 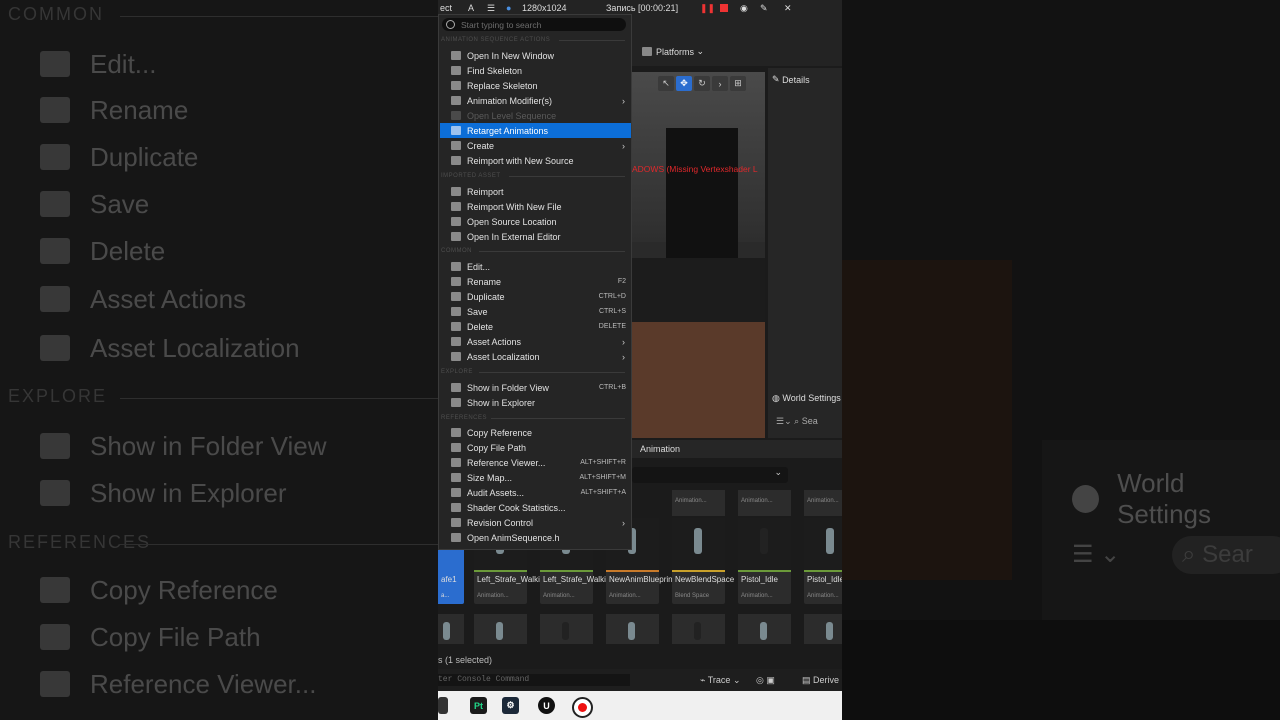 What do you see at coordinates (820, 680) in the screenshot?
I see `derive-button: ▤ Derive` at bounding box center [820, 680].